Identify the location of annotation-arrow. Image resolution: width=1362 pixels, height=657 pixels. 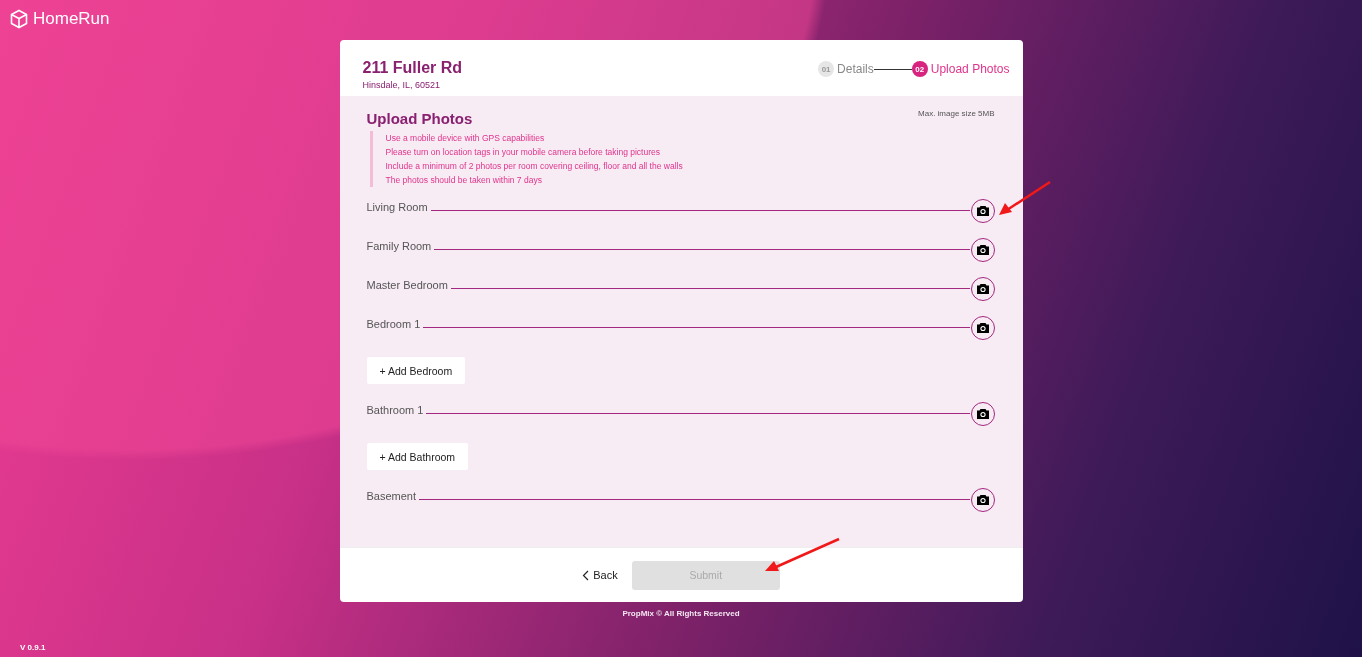
(1025, 199).